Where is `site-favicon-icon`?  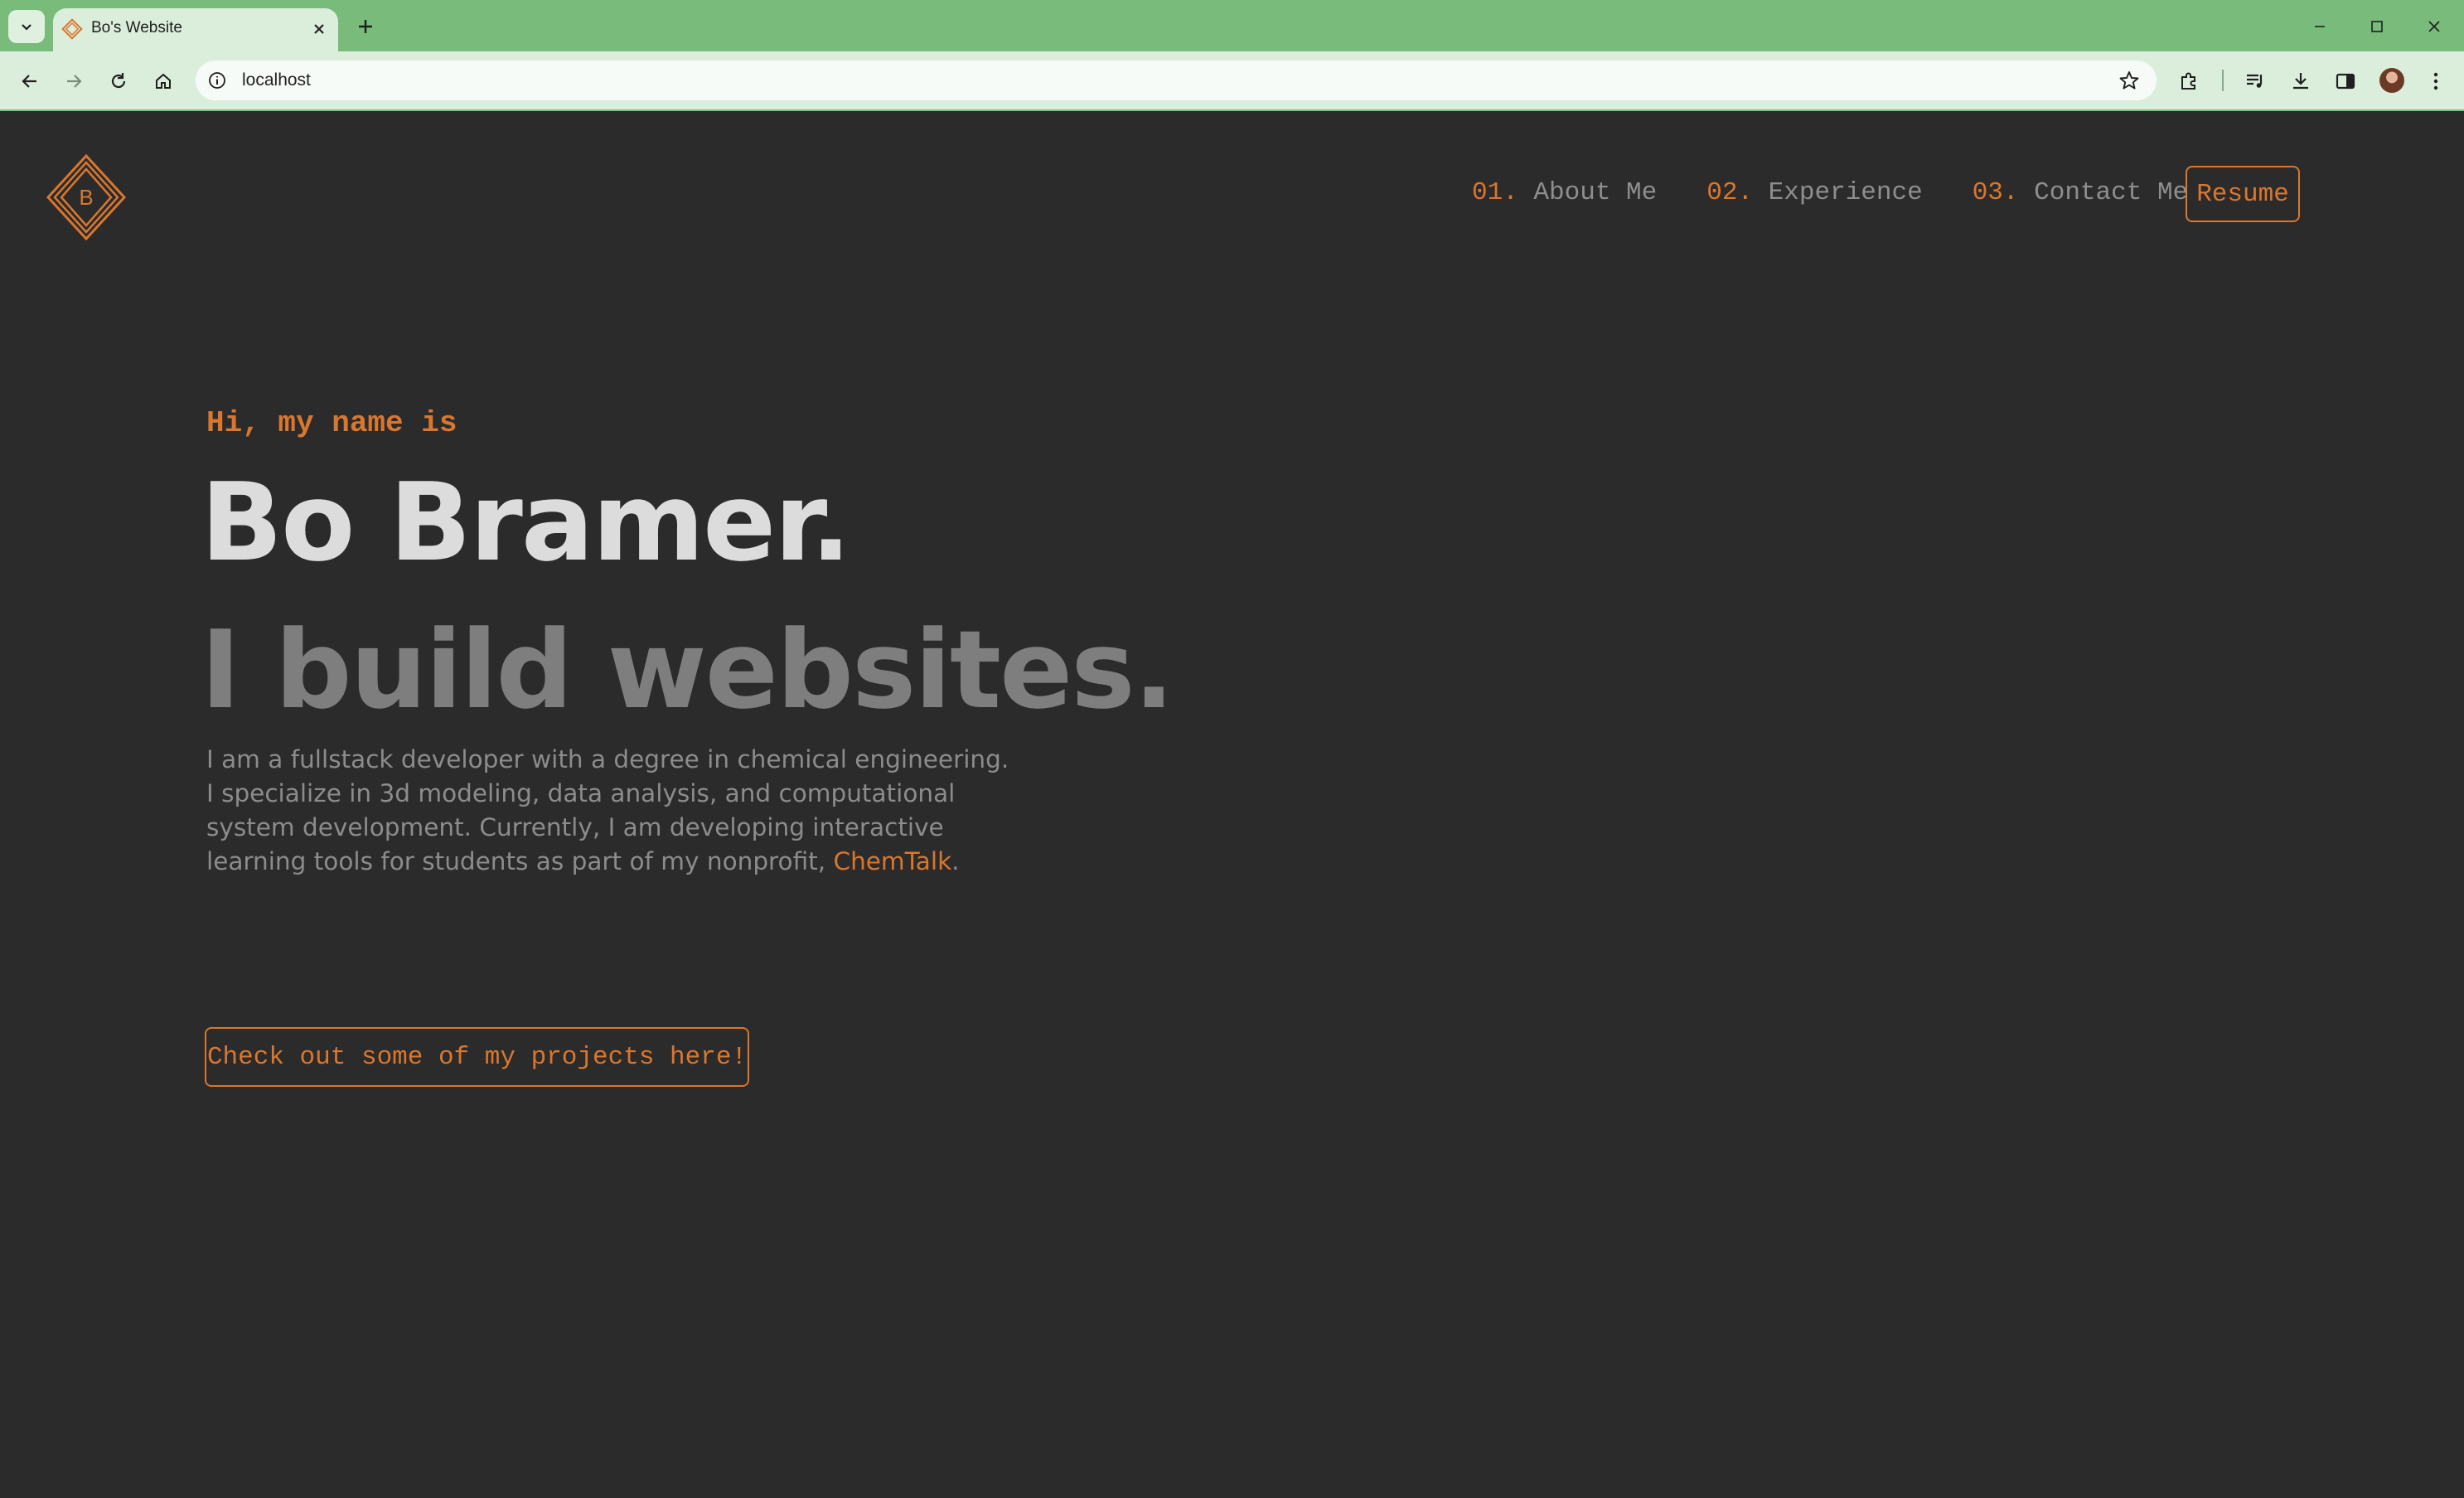 site-favicon-icon is located at coordinates (72, 29).